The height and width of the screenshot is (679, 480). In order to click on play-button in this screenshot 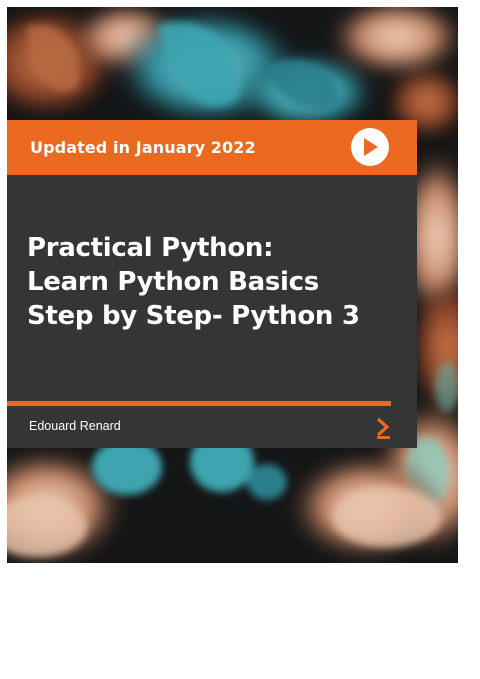, I will do `click(370, 147)`.